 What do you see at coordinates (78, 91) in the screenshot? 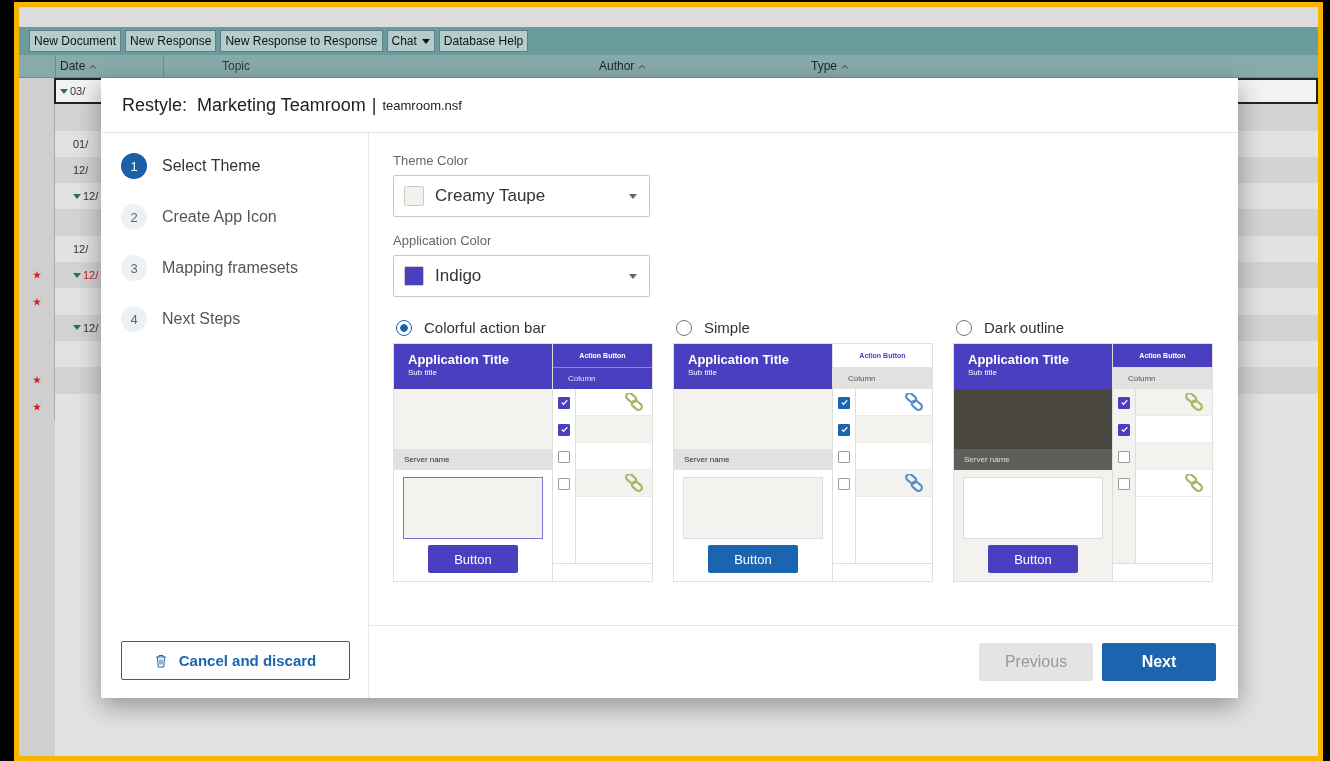
I see `date-cell: 03/` at bounding box center [78, 91].